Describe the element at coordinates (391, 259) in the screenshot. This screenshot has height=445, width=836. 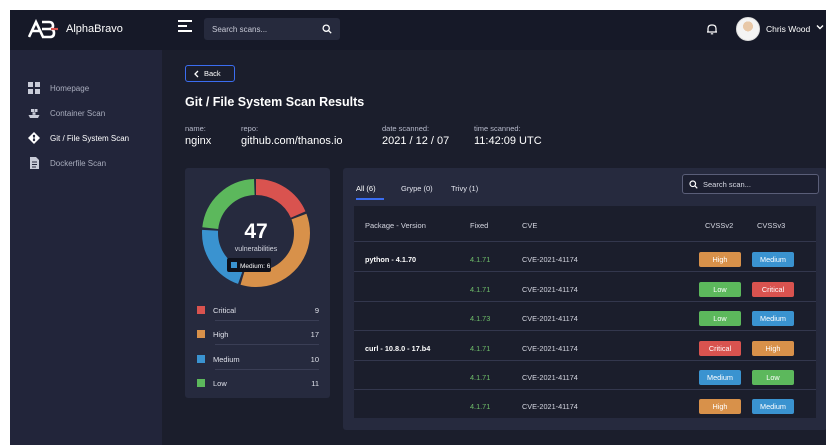
I see `cell-package: python - 4.1.70` at that location.